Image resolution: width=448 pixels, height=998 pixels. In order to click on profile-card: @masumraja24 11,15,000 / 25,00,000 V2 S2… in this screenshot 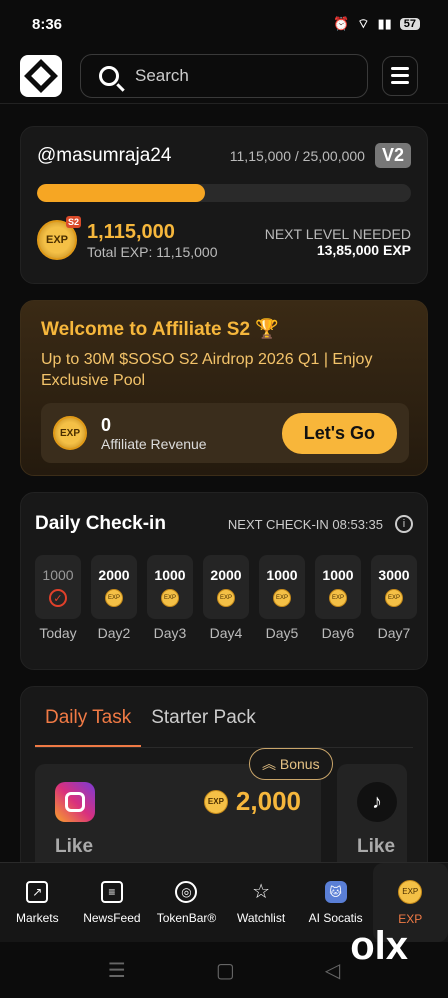, I will do `click(224, 205)`.